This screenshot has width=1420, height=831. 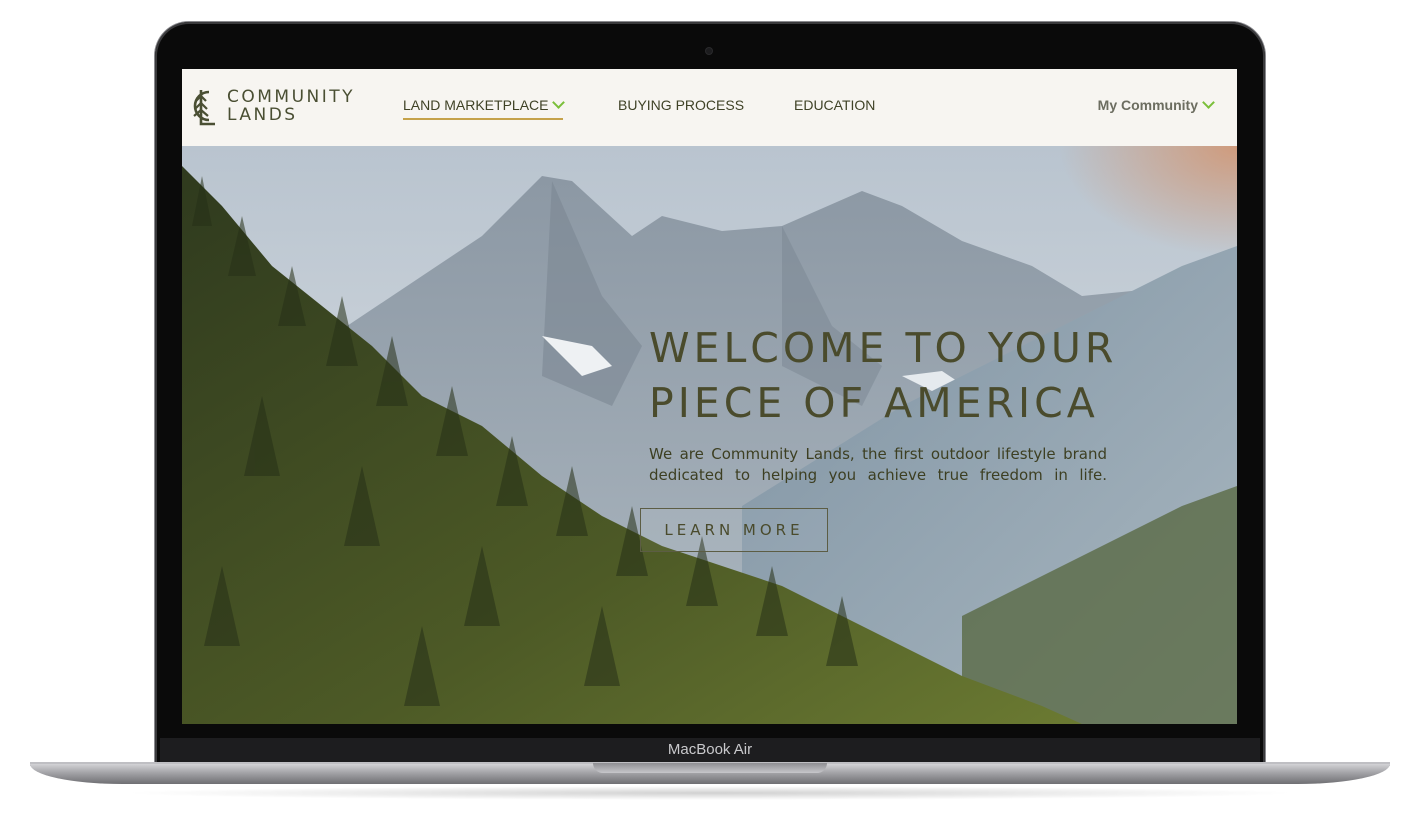 I want to click on nav-buying-process: BUYING PROCESS, so click(x=681, y=105).